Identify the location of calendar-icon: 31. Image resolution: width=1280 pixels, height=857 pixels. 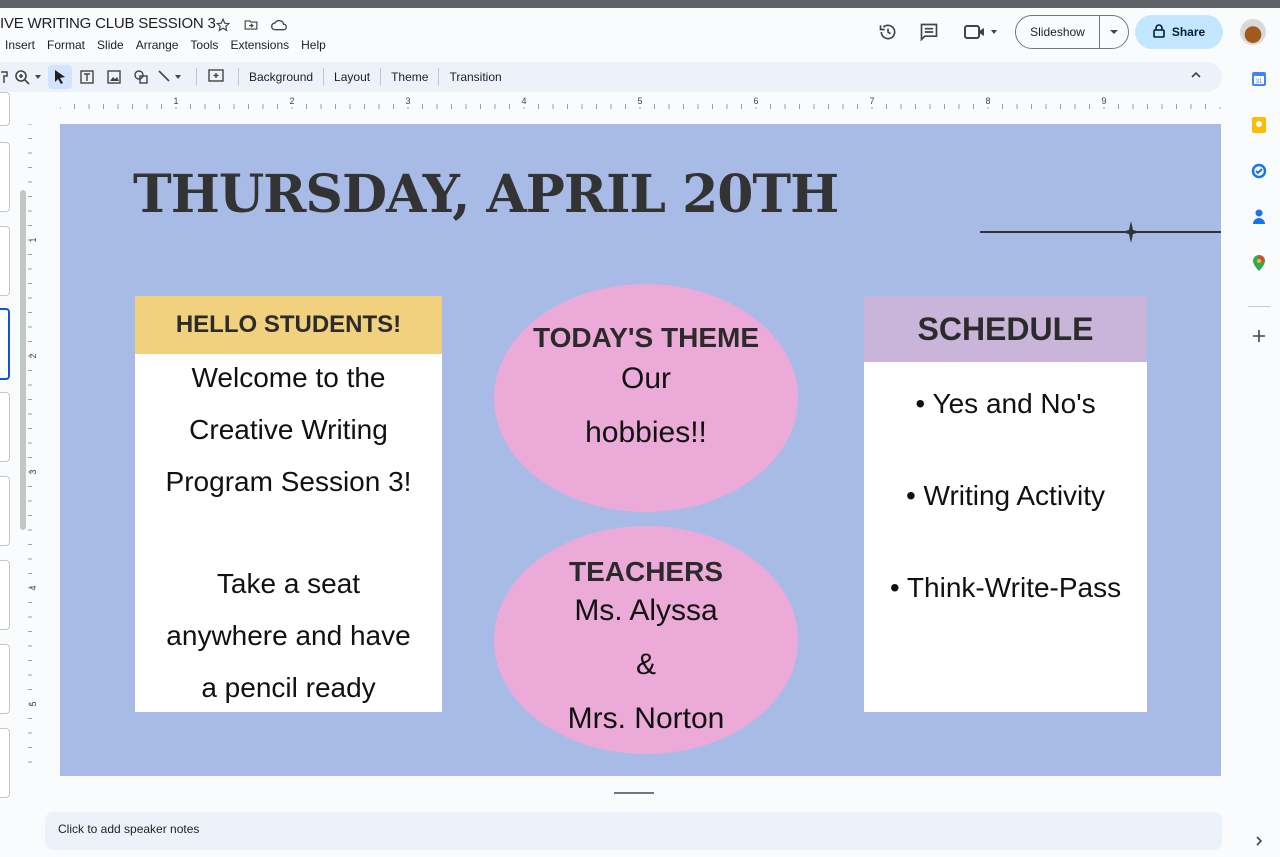
(1259, 79).